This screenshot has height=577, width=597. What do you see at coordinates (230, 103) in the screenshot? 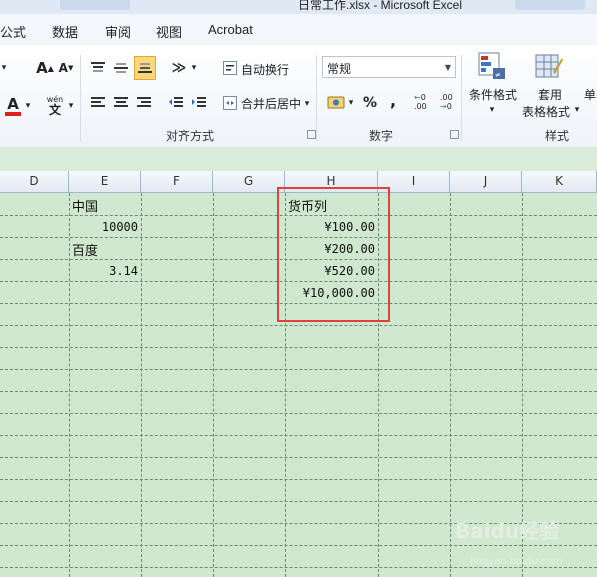
I see `merge-center-icon` at bounding box center [230, 103].